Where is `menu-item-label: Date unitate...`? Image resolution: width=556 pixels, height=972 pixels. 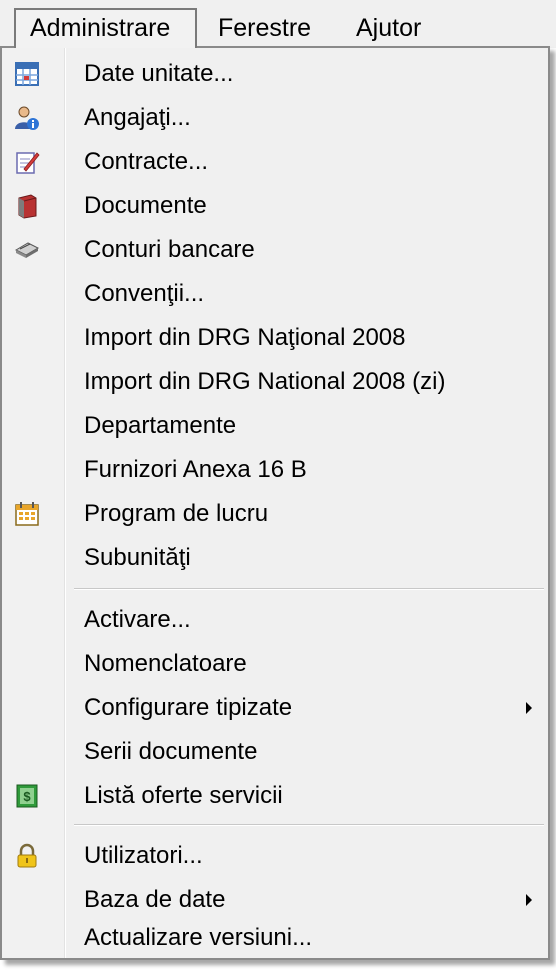 menu-item-label: Date unitate... is located at coordinates (159, 73).